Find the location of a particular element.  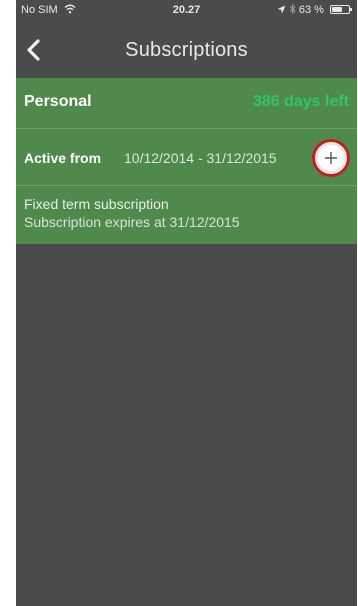

subscription-expiry: Subscription expires at 31/12/2015 is located at coordinates (132, 222).